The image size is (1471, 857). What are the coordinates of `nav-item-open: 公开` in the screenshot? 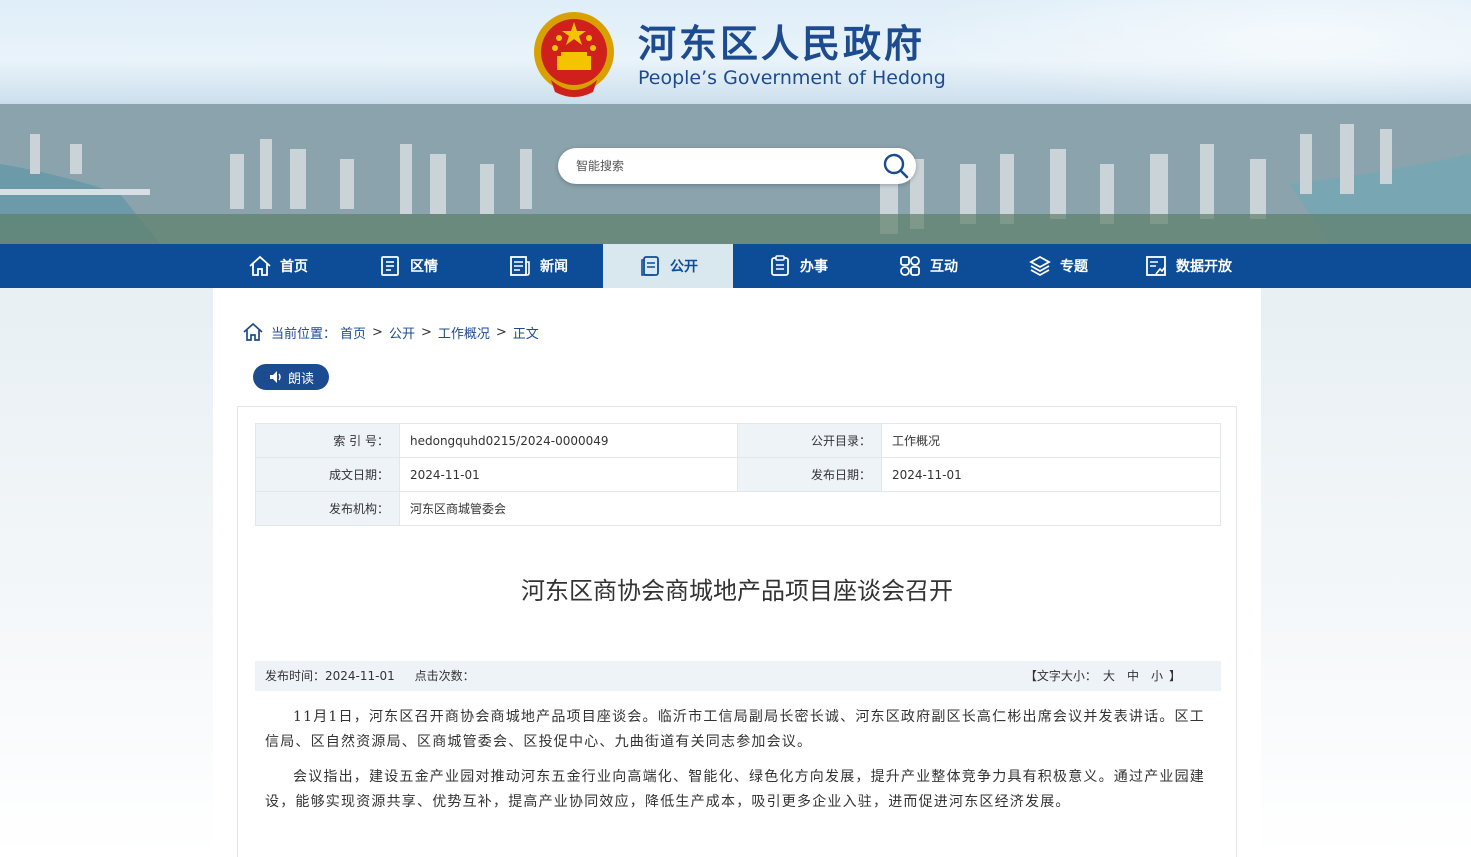 It's located at (668, 266).